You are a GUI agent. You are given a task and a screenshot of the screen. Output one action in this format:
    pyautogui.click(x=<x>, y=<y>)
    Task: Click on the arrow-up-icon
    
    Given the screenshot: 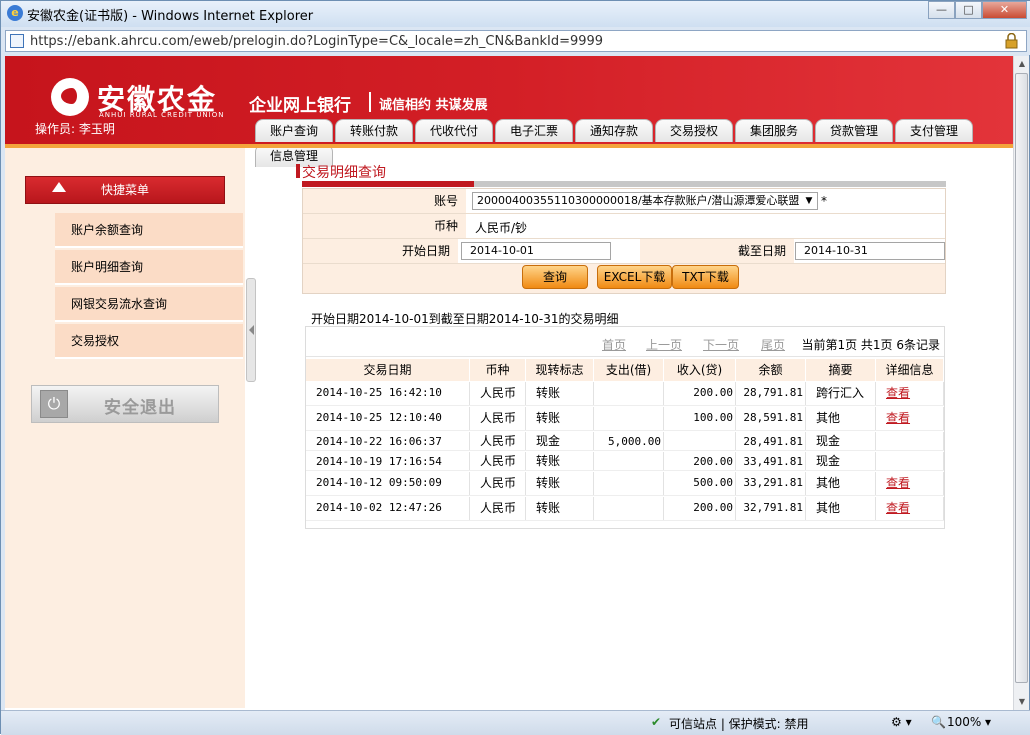 What is the action you would take?
    pyautogui.click(x=59, y=187)
    